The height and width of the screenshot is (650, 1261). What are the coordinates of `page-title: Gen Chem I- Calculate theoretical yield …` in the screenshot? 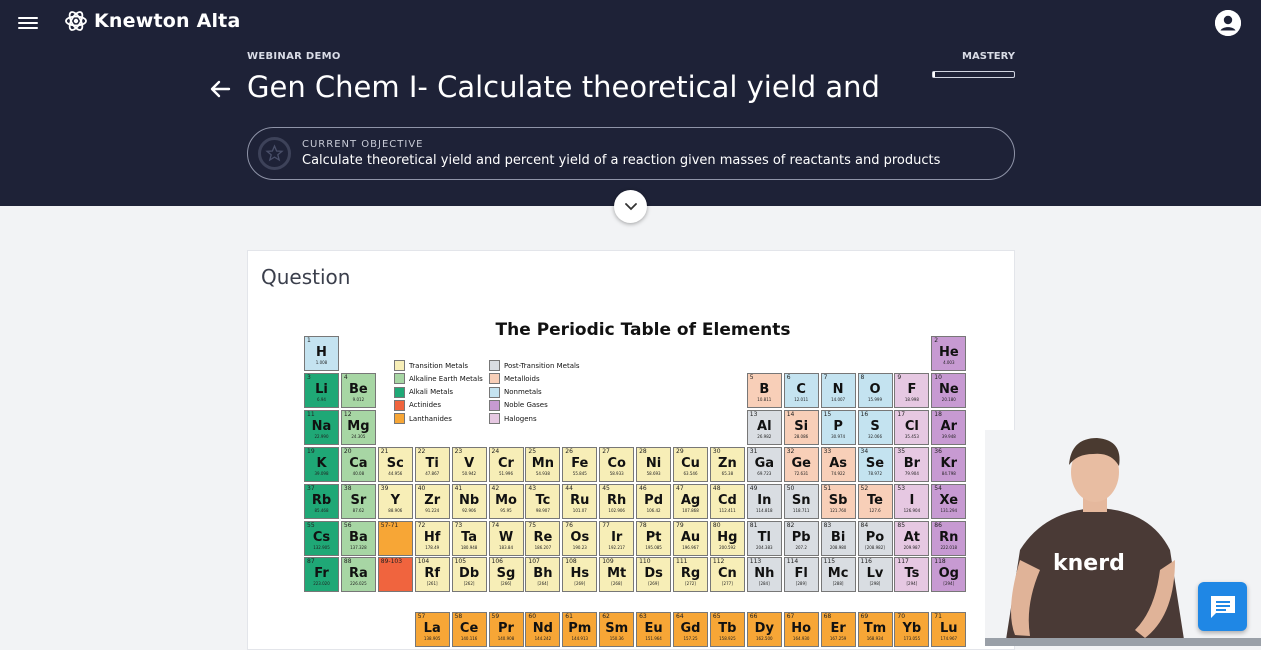 It's located at (567, 87).